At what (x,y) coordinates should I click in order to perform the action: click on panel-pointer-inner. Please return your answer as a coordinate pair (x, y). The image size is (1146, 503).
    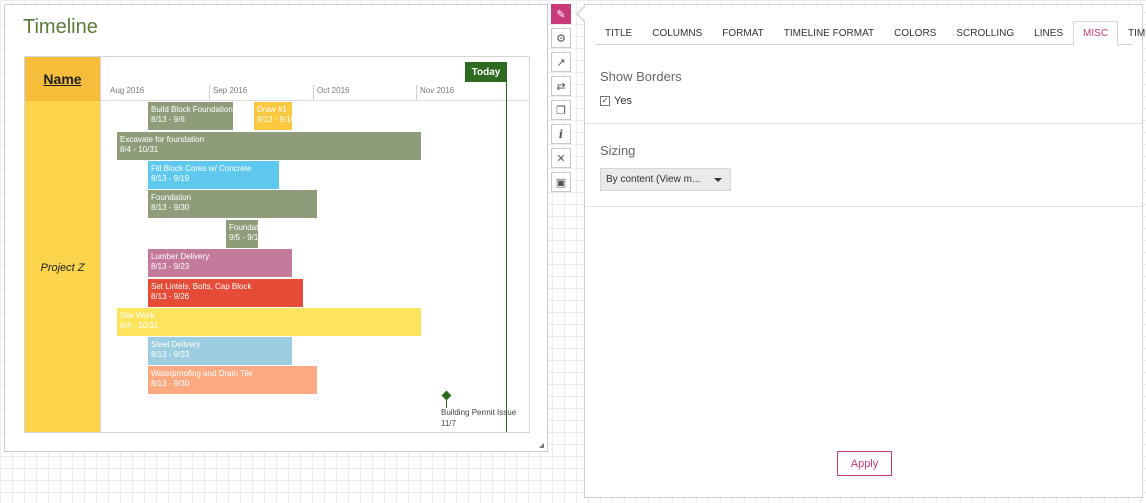
    Looking at the image, I should click on (581, 14).